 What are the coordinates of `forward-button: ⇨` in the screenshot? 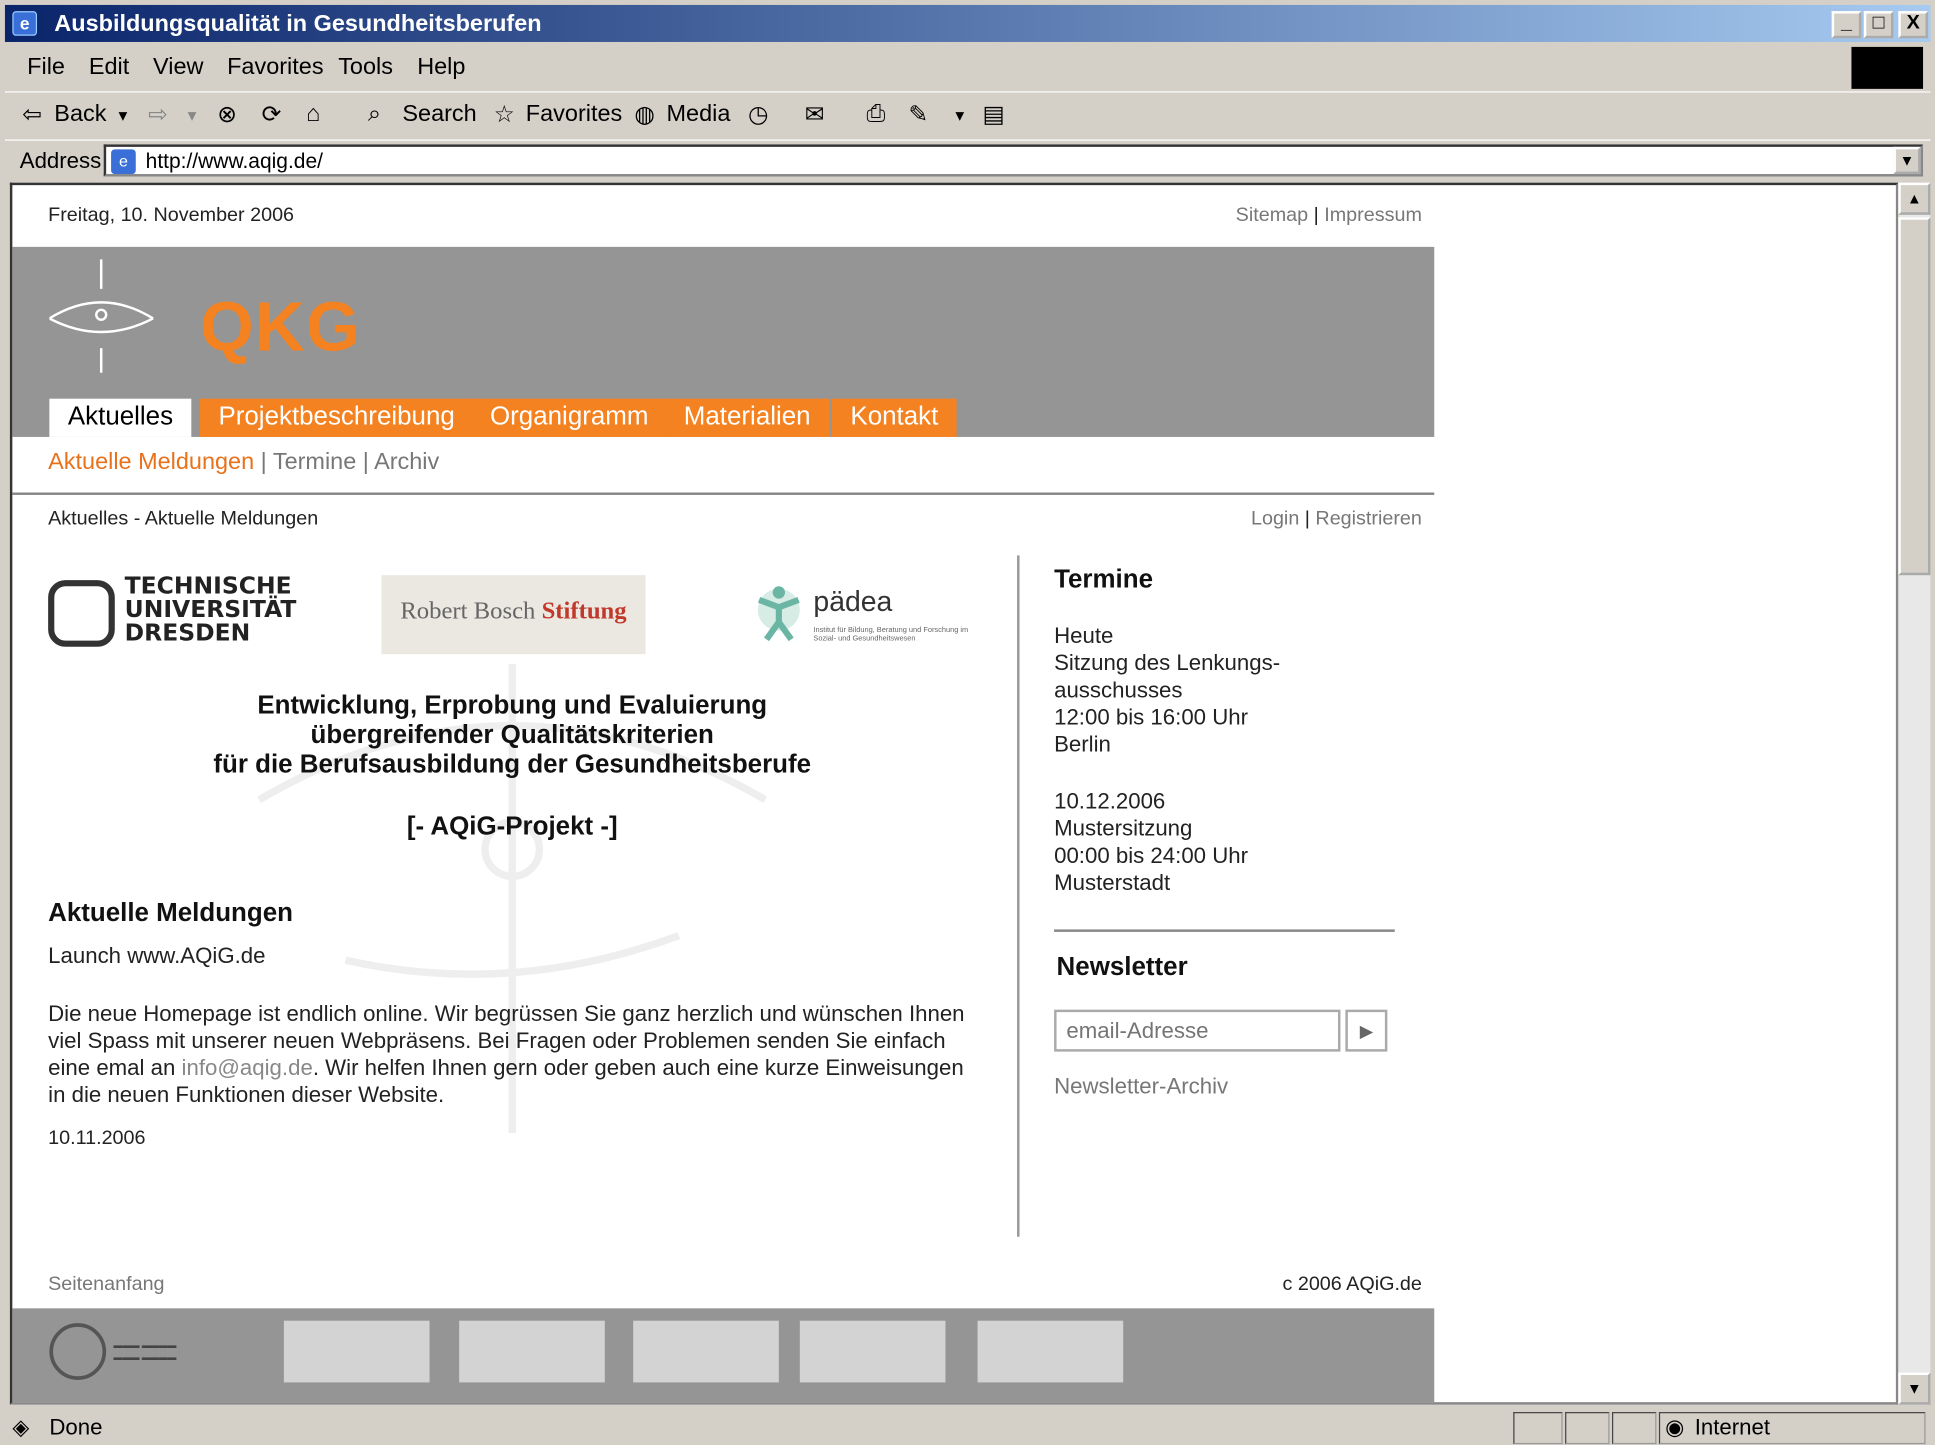 It's located at (158, 115).